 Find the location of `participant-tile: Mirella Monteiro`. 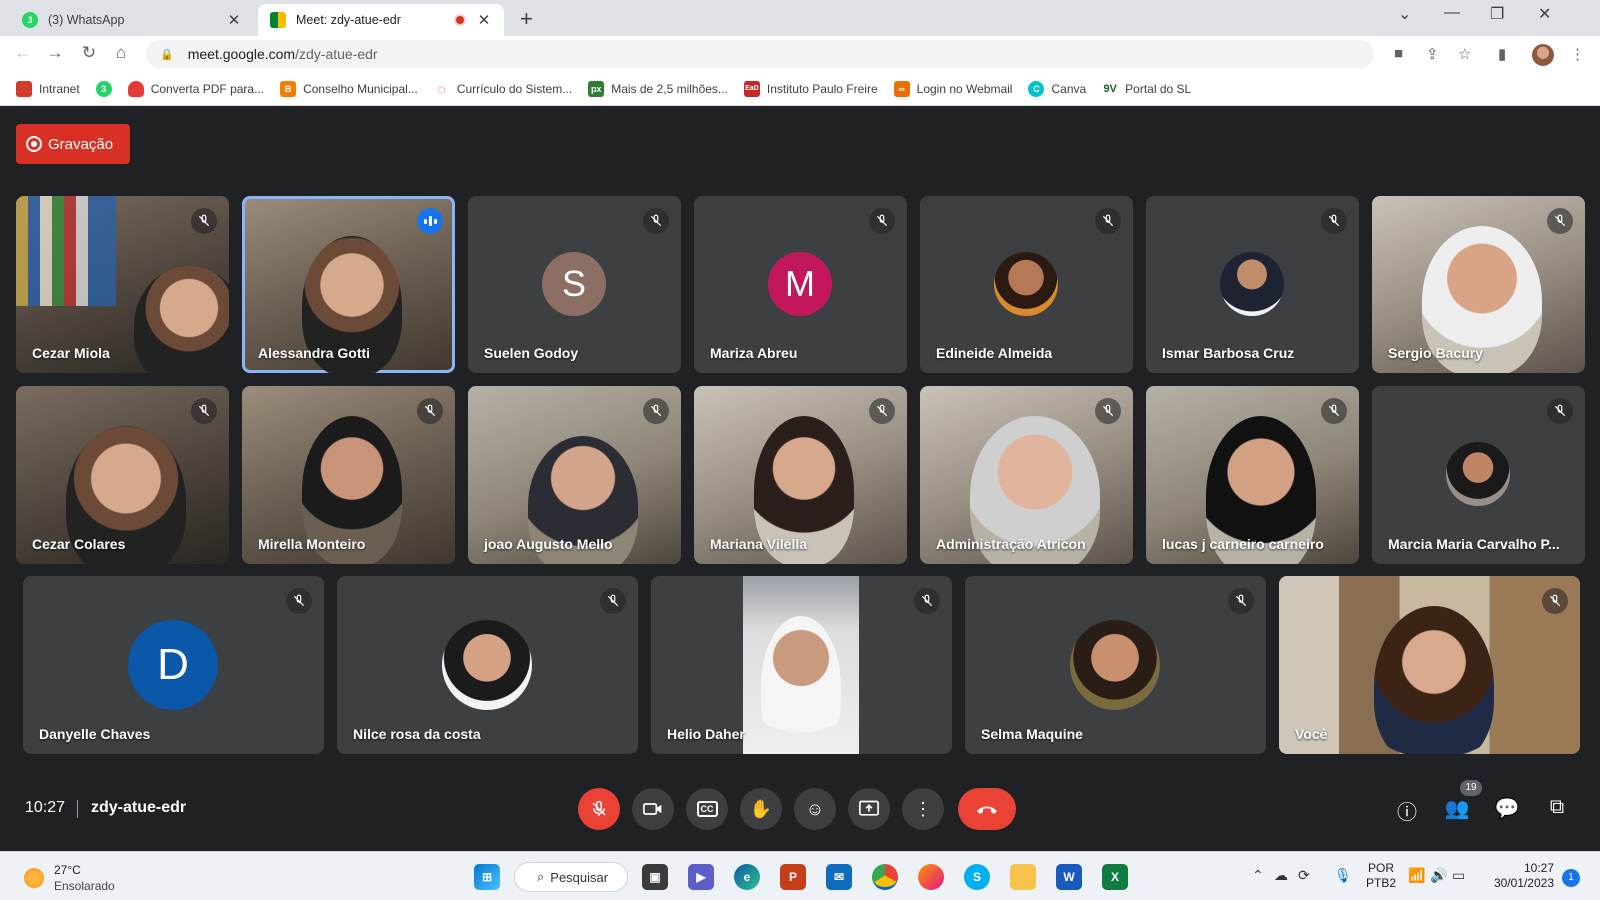

participant-tile: Mirella Monteiro is located at coordinates (348, 475).